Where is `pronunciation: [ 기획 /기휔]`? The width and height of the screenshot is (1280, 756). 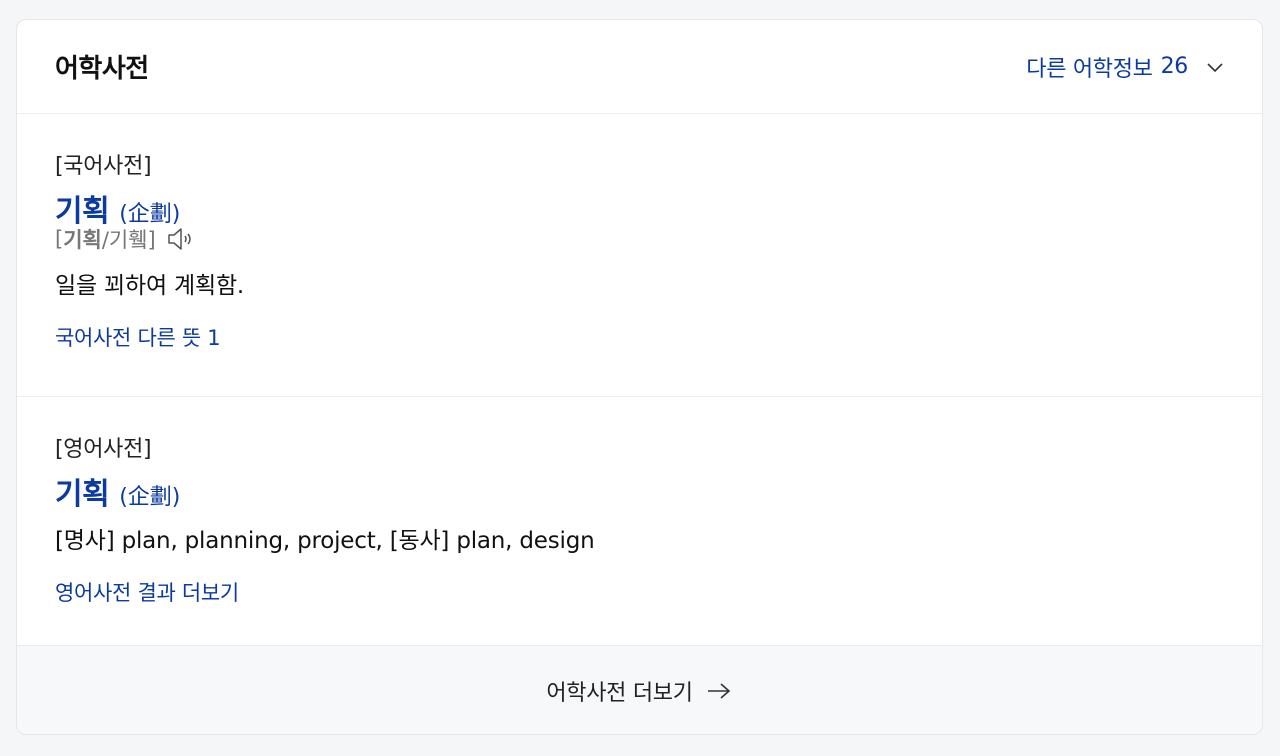
pronunciation: [ 기획 /기휔] is located at coordinates (639, 239).